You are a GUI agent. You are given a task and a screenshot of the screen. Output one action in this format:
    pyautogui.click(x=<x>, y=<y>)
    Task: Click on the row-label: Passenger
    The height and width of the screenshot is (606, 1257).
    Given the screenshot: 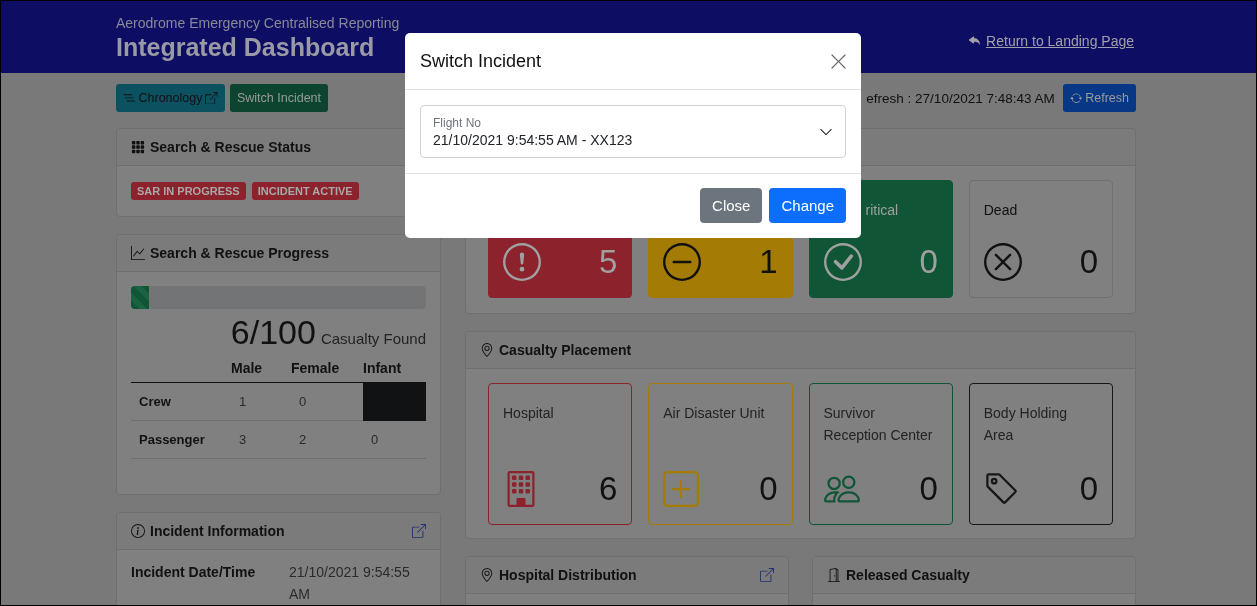 What is the action you would take?
    pyautogui.click(x=181, y=440)
    